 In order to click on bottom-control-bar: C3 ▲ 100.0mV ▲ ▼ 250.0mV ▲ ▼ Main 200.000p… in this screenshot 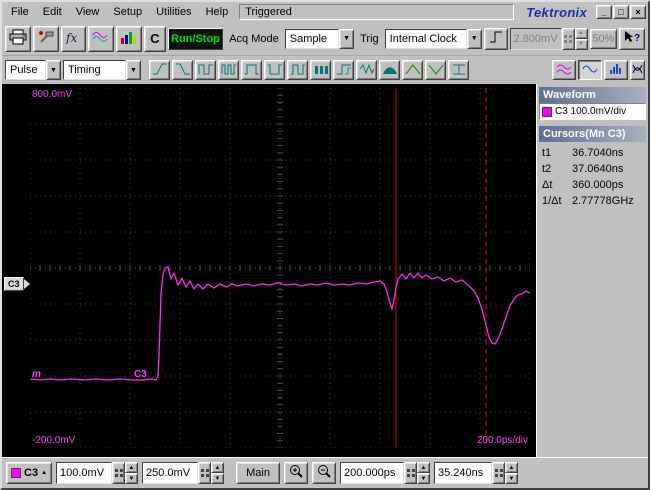, I will do `click(325, 472)`.